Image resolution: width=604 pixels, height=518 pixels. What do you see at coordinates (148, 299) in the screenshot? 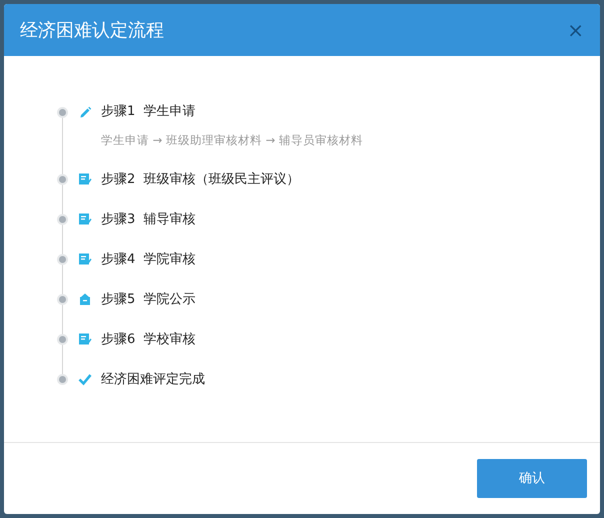
I see `step-title: 步骤5 学院公示` at bounding box center [148, 299].